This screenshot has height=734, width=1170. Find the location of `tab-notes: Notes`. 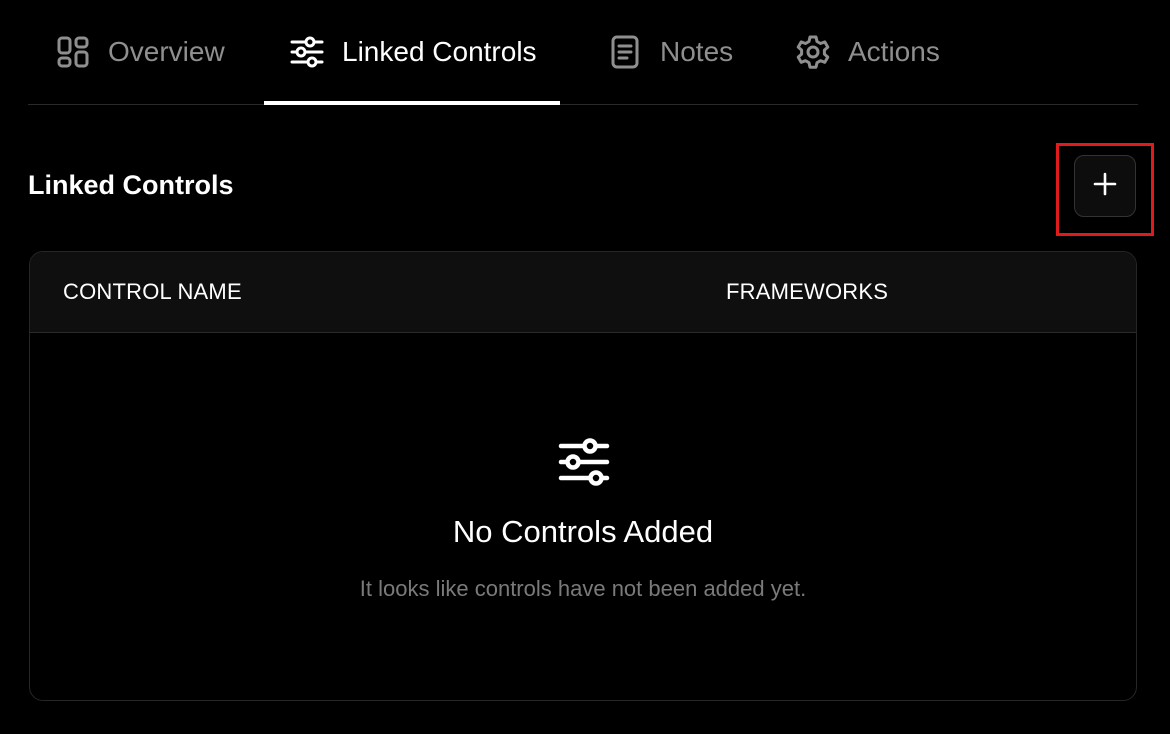

tab-notes: Notes is located at coordinates (670, 52).